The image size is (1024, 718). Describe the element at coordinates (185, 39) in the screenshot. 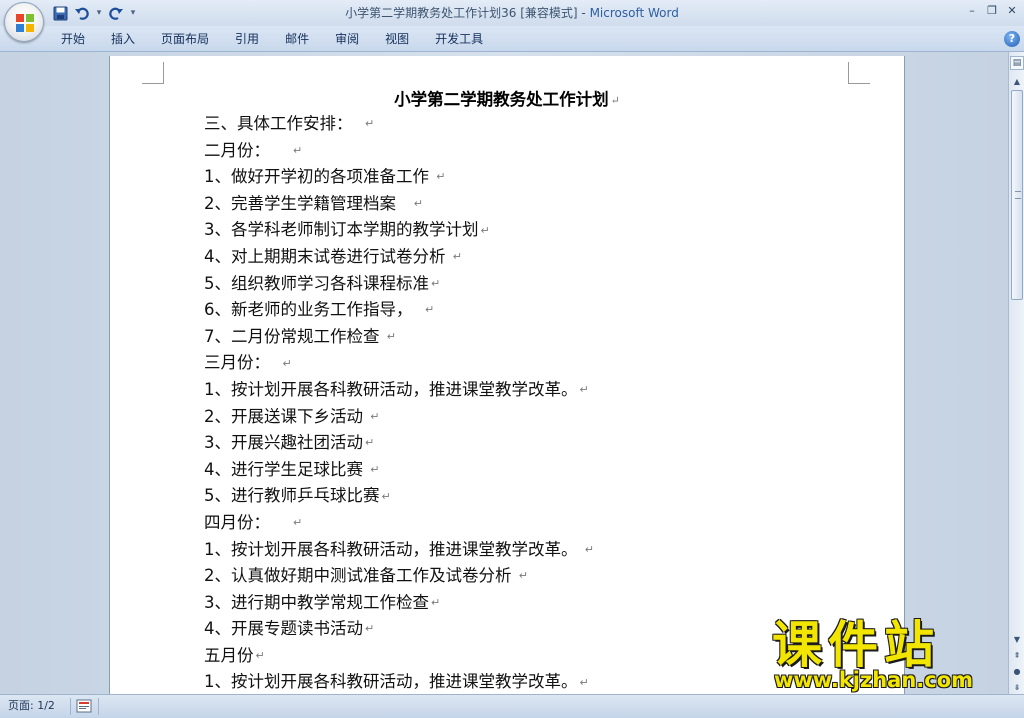

I see `tab-page-layout: 页面布局` at that location.